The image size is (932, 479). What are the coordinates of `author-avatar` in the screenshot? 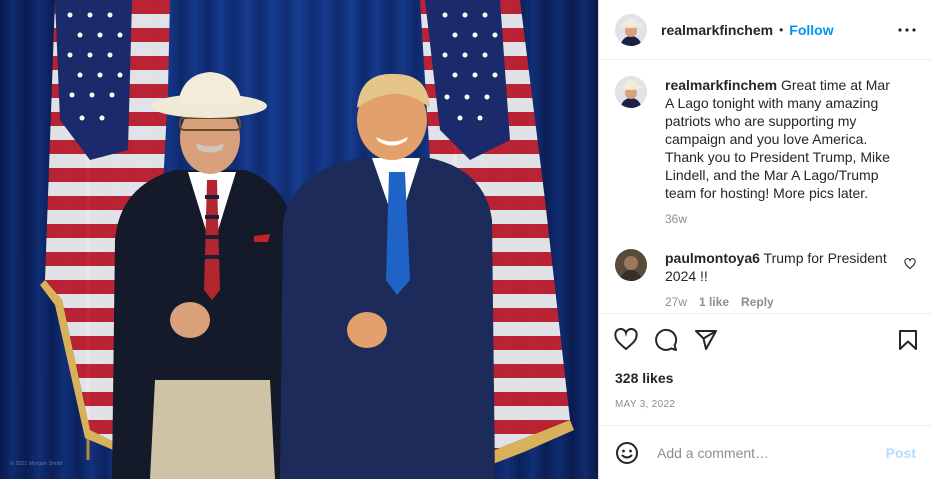 It's located at (631, 29).